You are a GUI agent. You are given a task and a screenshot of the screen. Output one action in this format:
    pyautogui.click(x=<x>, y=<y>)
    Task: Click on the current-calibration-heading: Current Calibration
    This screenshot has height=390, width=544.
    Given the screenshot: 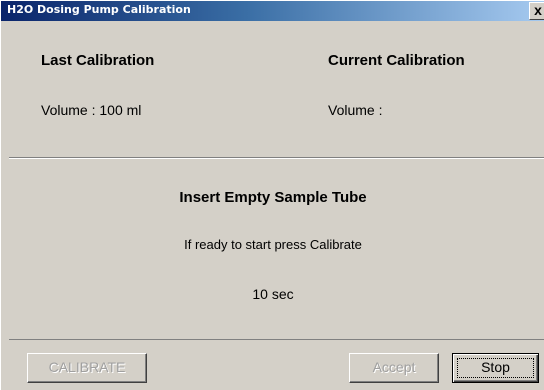 What is the action you would take?
    pyautogui.click(x=396, y=60)
    